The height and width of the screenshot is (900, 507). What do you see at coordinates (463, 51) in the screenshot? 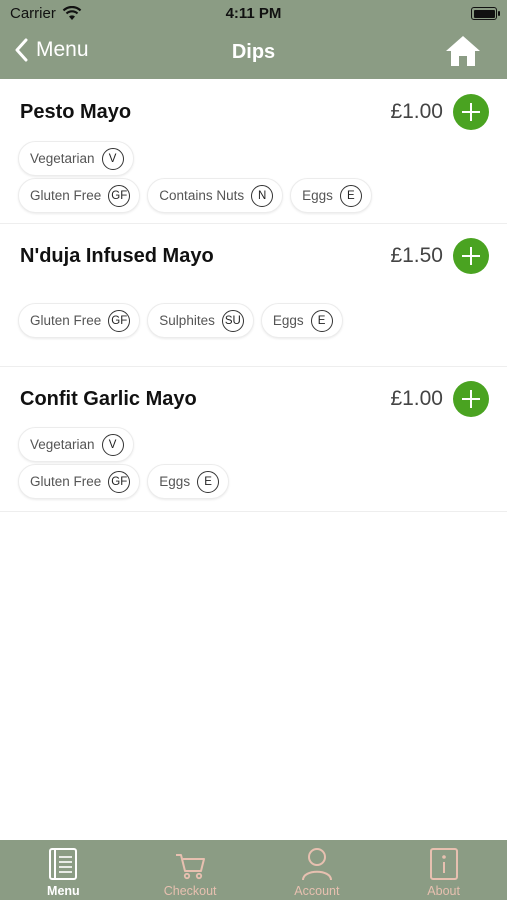
I see `home-icon` at bounding box center [463, 51].